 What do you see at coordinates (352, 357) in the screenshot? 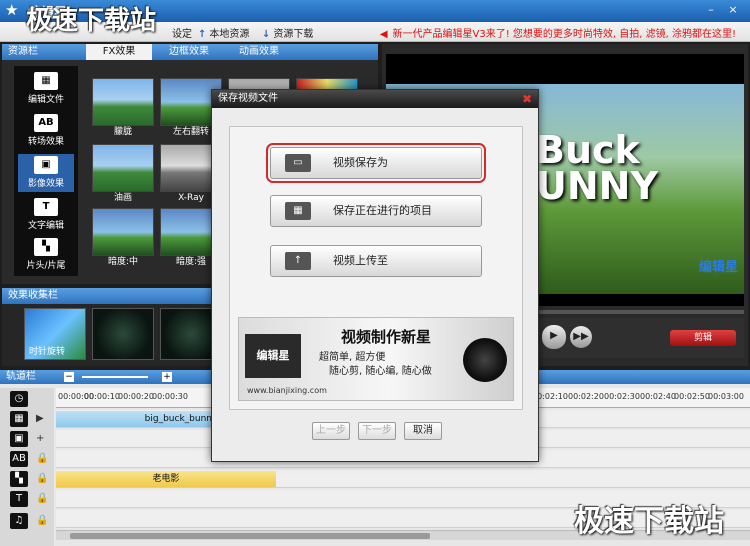
I see `banner-line1: 超简单, 超方便` at bounding box center [352, 357].